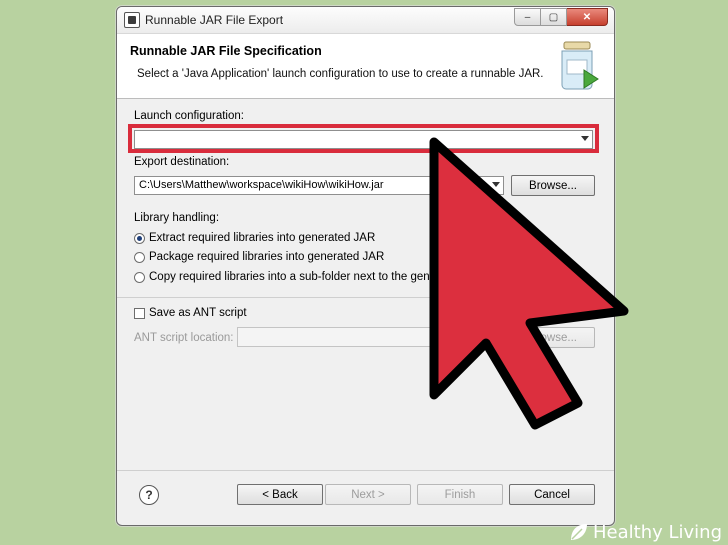 The image size is (728, 545). Describe the element at coordinates (368, 494) in the screenshot. I see `next-button: Next >` at that location.